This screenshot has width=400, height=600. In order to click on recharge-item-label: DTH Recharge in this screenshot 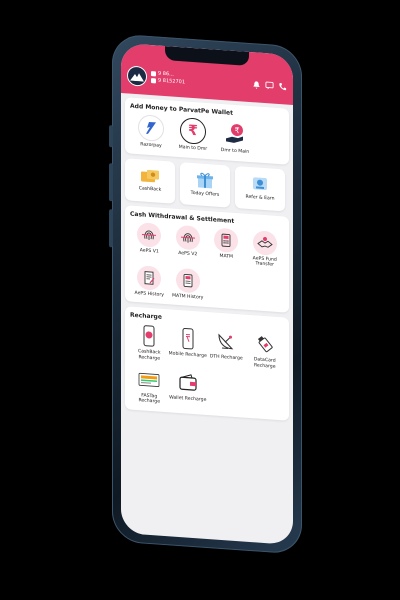, I will do `click(226, 358)`.